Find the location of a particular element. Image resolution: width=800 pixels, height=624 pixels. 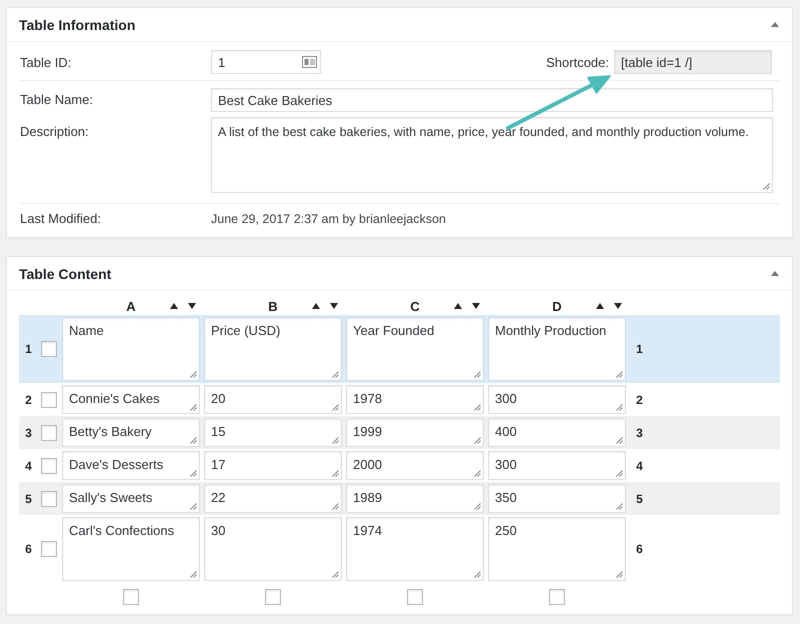

cell-field: 2000 is located at coordinates (415, 465).